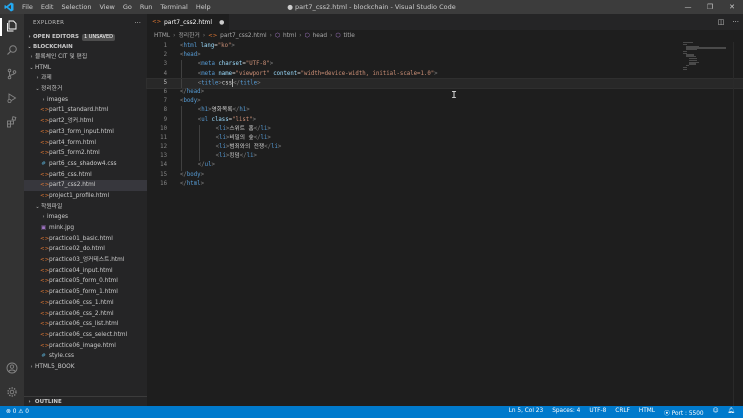 The height and width of the screenshot is (418, 743). Describe the element at coordinates (85, 132) in the screenshot. I see `tree-file: <> part3_form_input.html` at that location.